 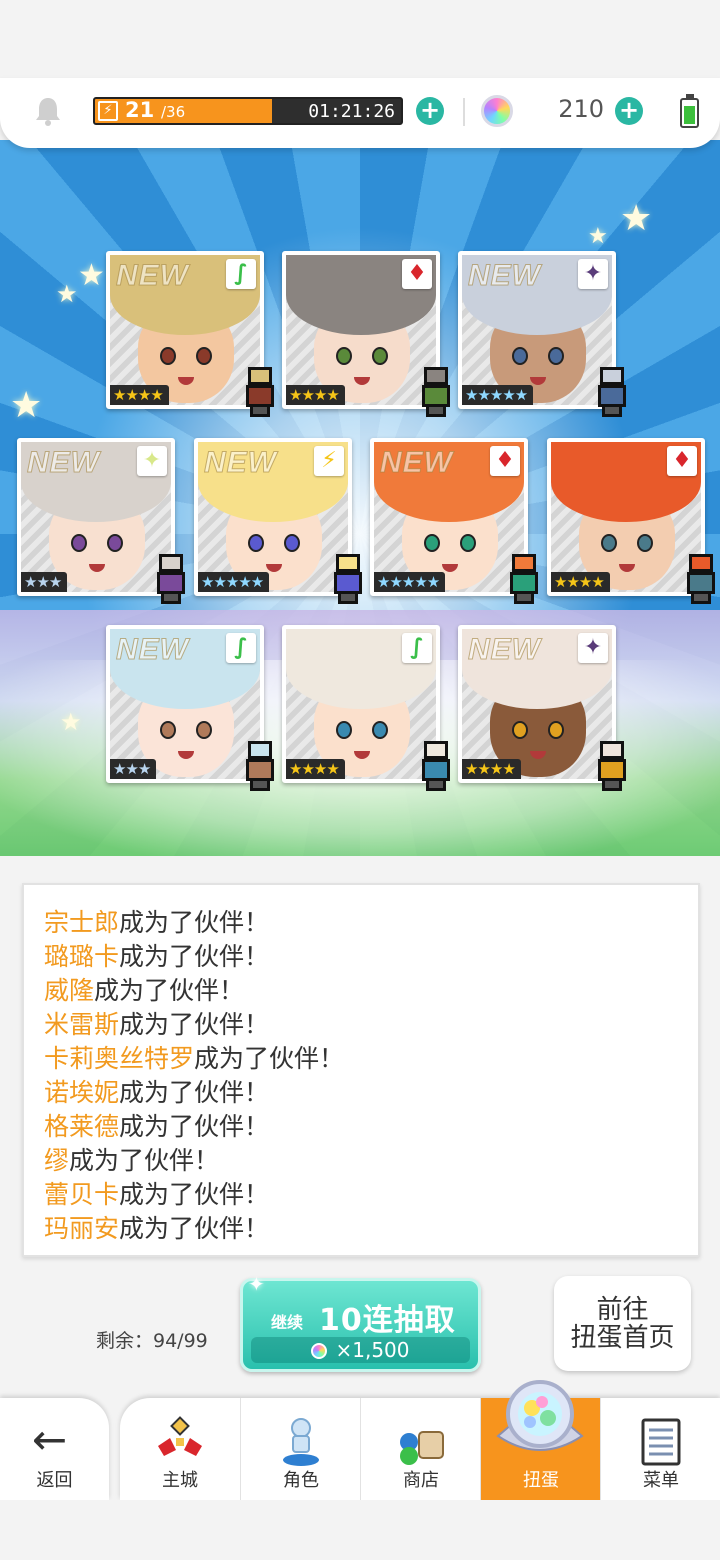 What do you see at coordinates (301, 1480) in the screenshot?
I see `tab-label: 角色` at bounding box center [301, 1480].